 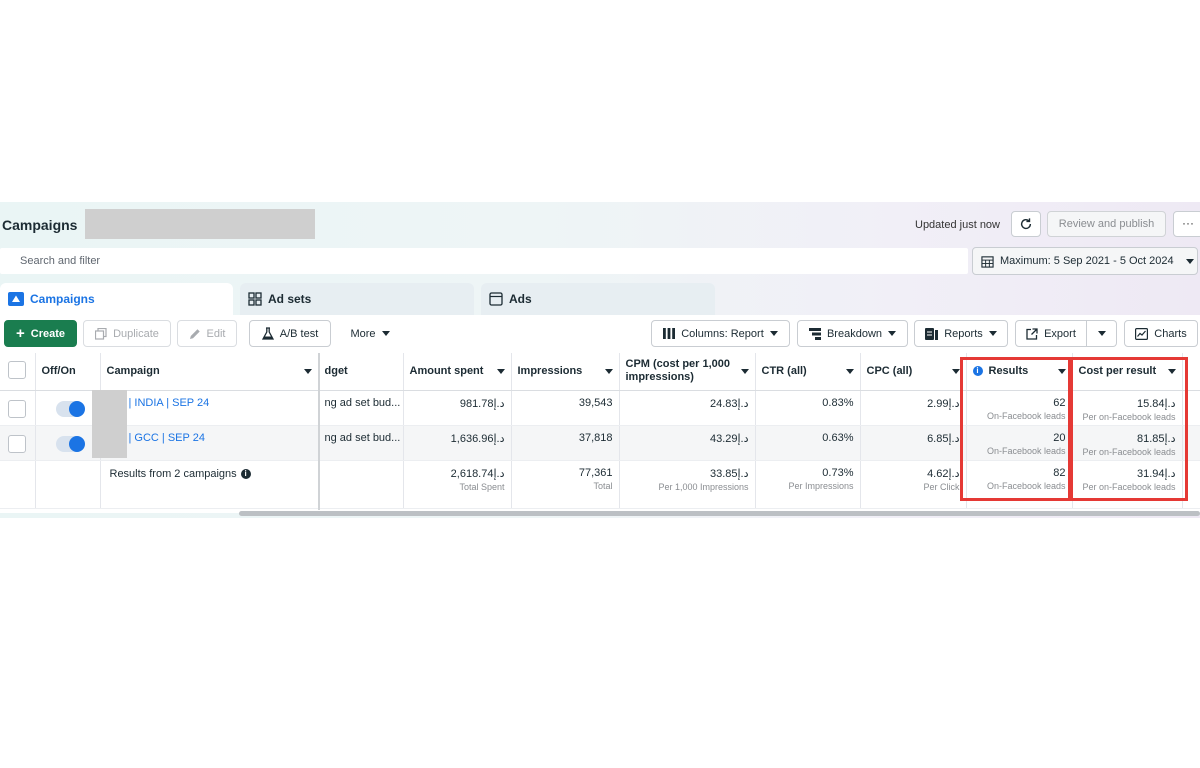 I want to click on breakdown-label: Breakdown, so click(x=854, y=333).